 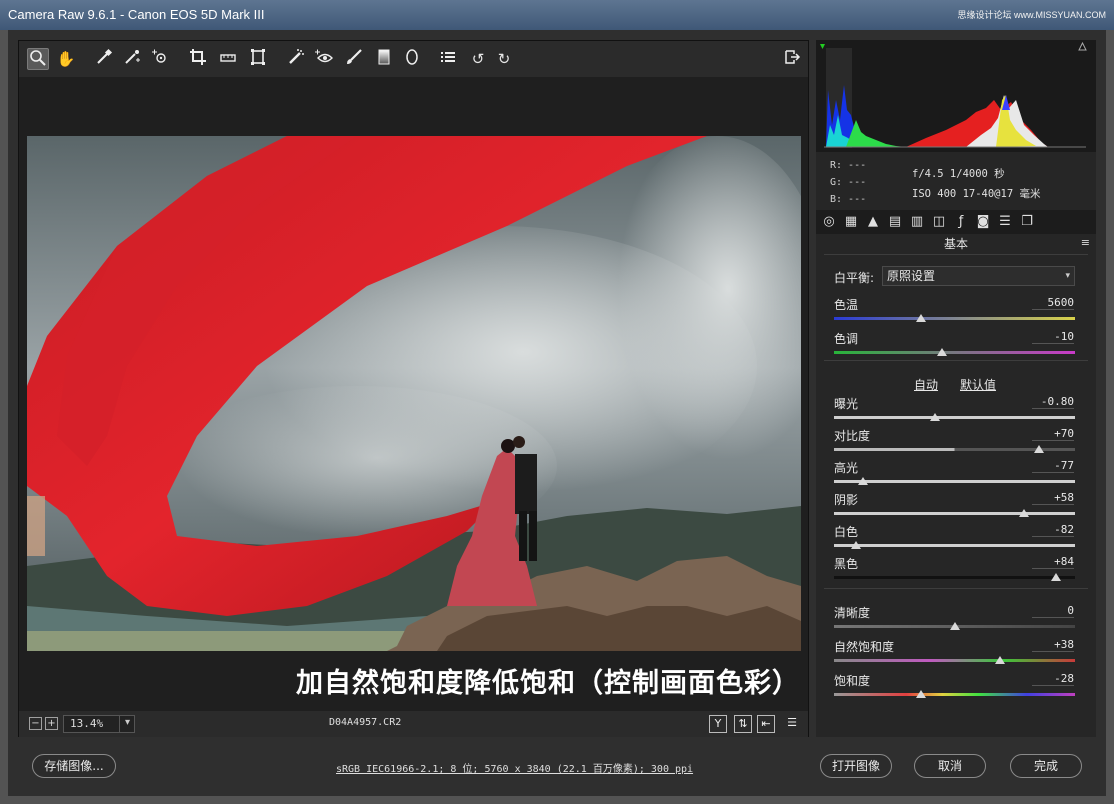 I want to click on shadows-slider, so click(x=954, y=513).